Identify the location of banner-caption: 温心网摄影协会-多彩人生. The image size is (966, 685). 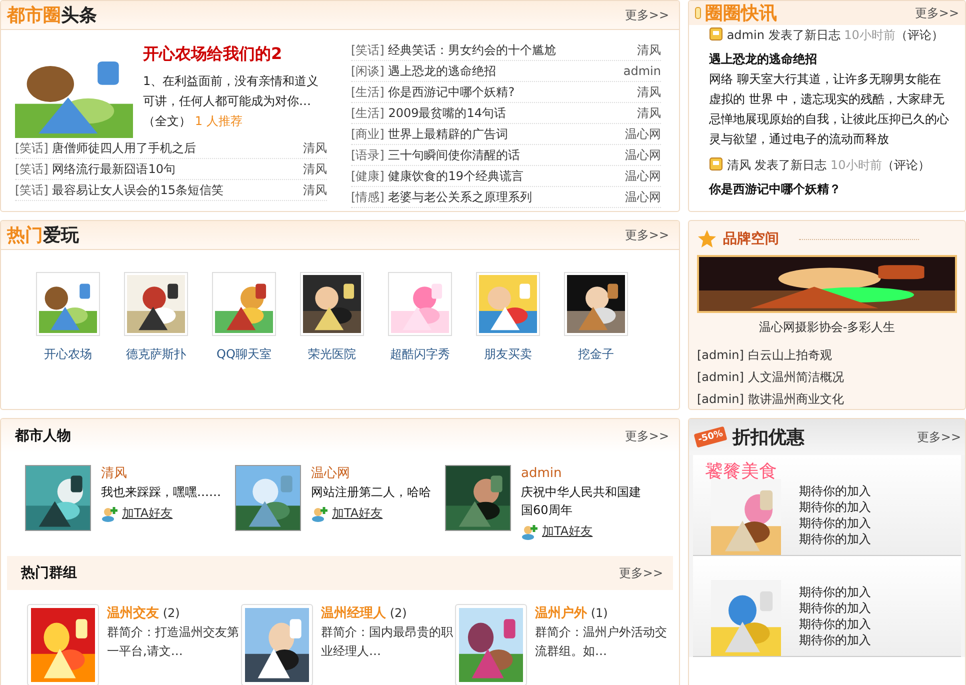
(827, 327).